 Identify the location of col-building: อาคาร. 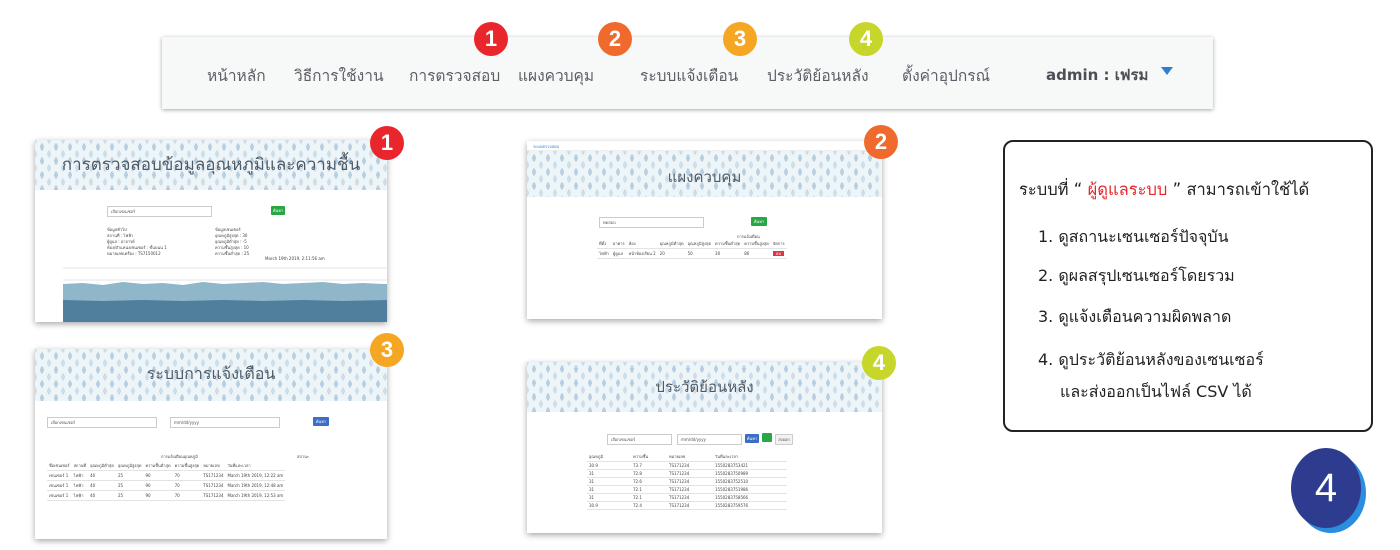
(618, 244).